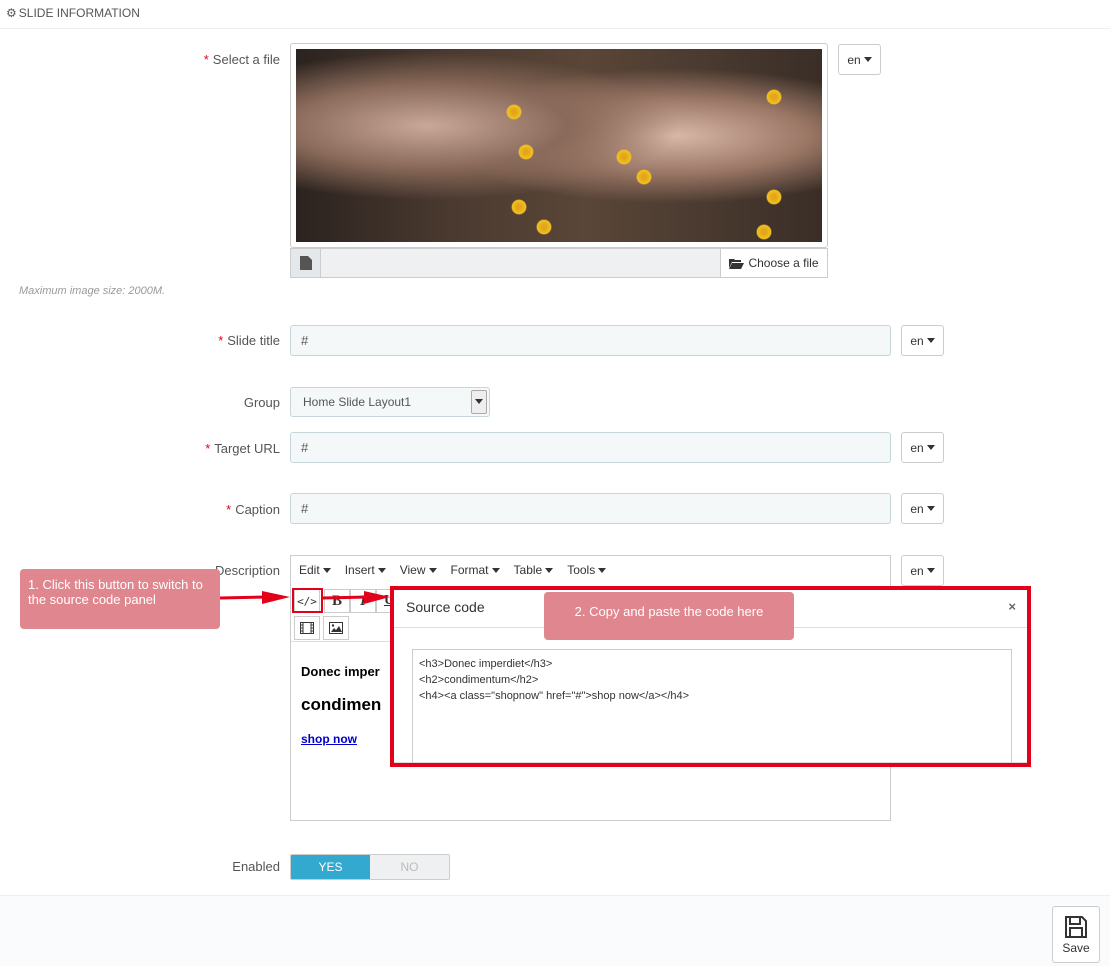 The image size is (1110, 966). I want to click on menu-table: Table, so click(534, 570).